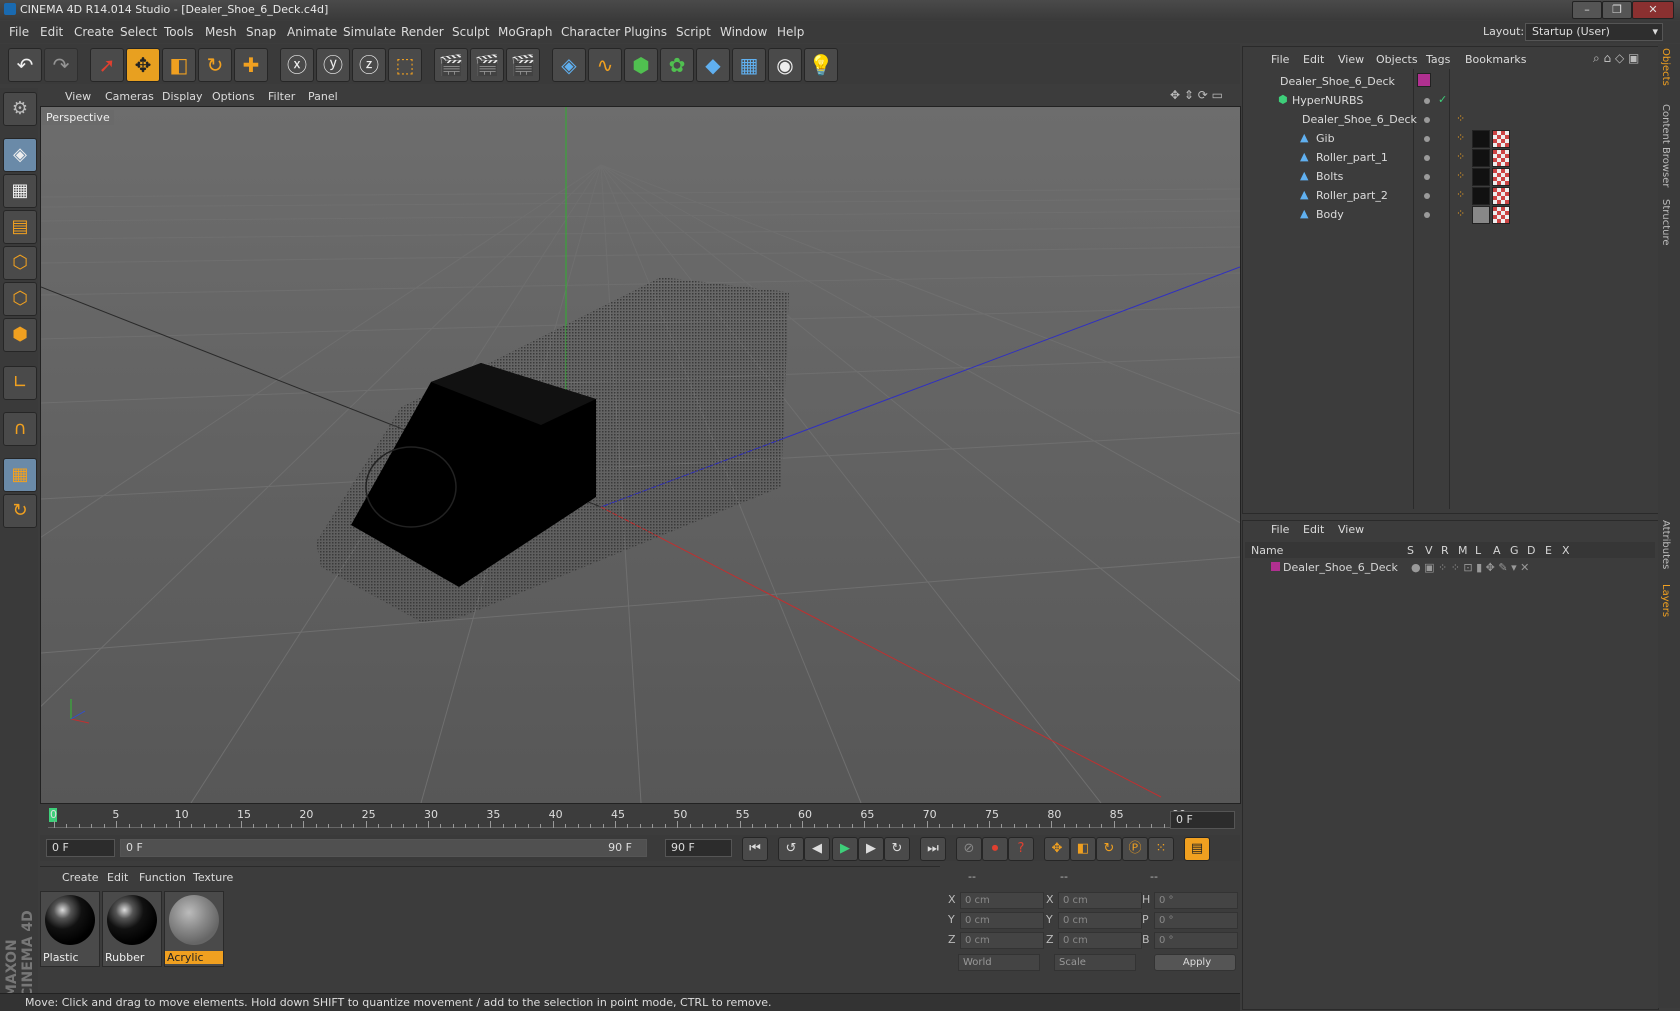  What do you see at coordinates (107, 65) in the screenshot?
I see `live-selection-button: ➚` at bounding box center [107, 65].